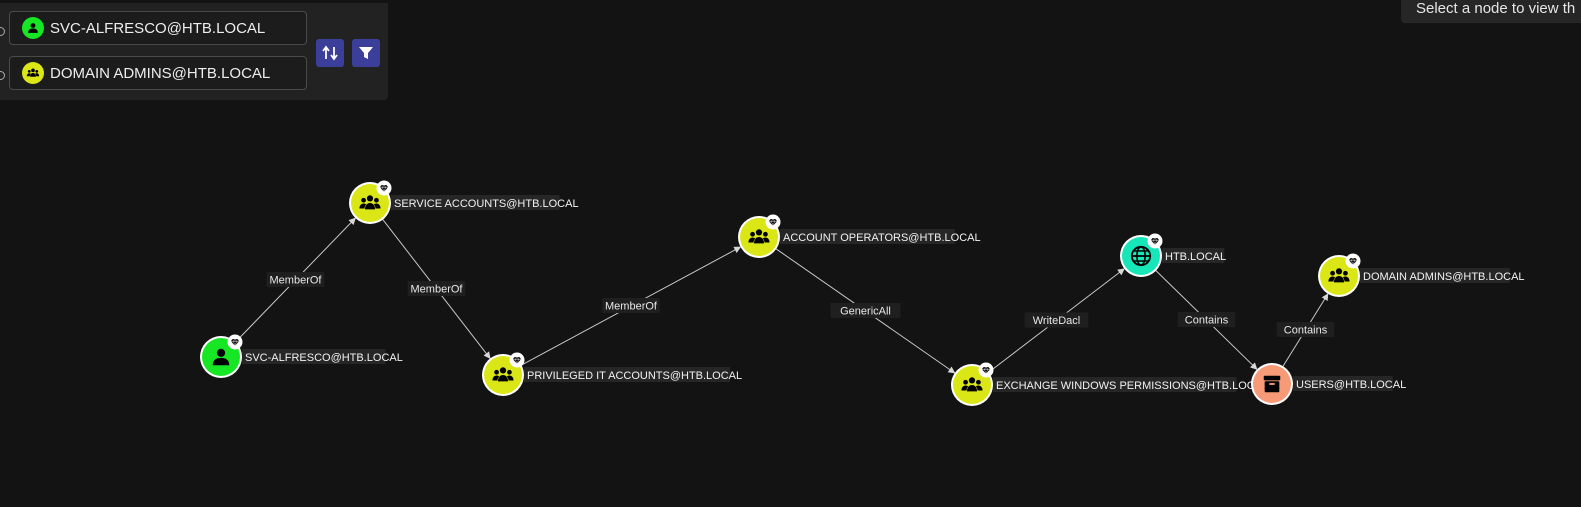  I want to click on target-node-input: DOMAIN ADMINS@HTB.LOCAL, so click(158, 73).